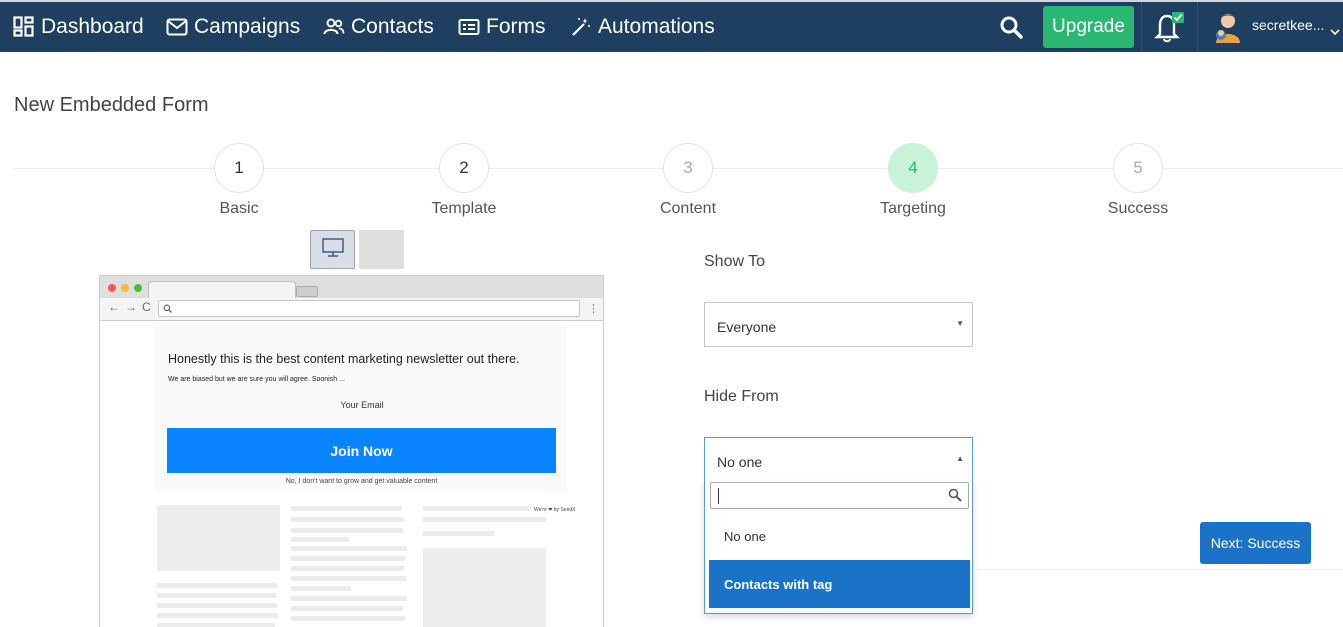  What do you see at coordinates (222, 290) in the screenshot?
I see `browser-tab` at bounding box center [222, 290].